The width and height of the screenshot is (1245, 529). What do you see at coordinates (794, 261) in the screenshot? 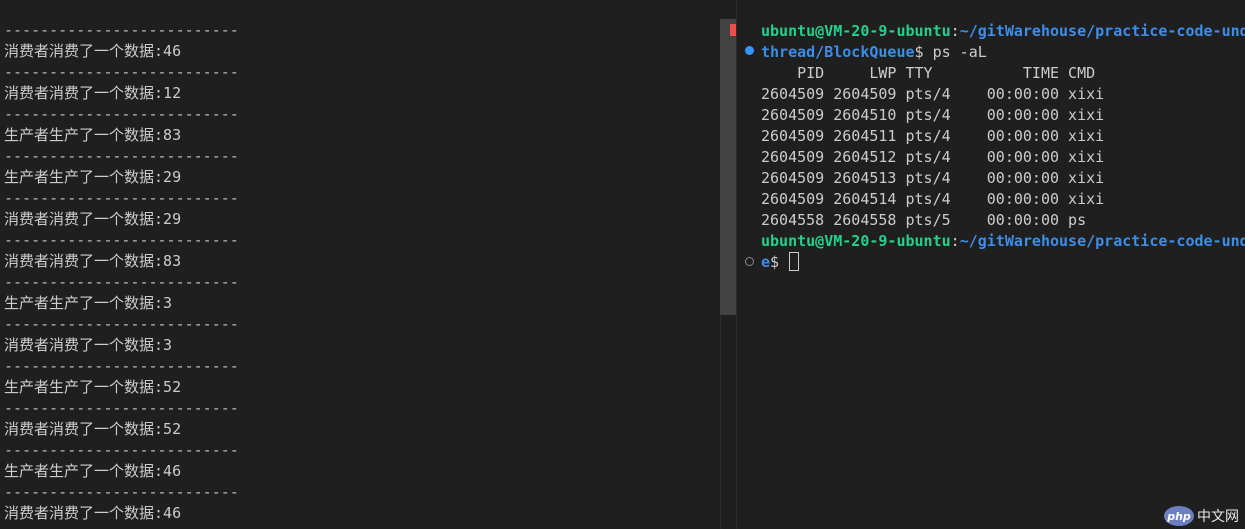
I see `terminal-cursor` at bounding box center [794, 261].